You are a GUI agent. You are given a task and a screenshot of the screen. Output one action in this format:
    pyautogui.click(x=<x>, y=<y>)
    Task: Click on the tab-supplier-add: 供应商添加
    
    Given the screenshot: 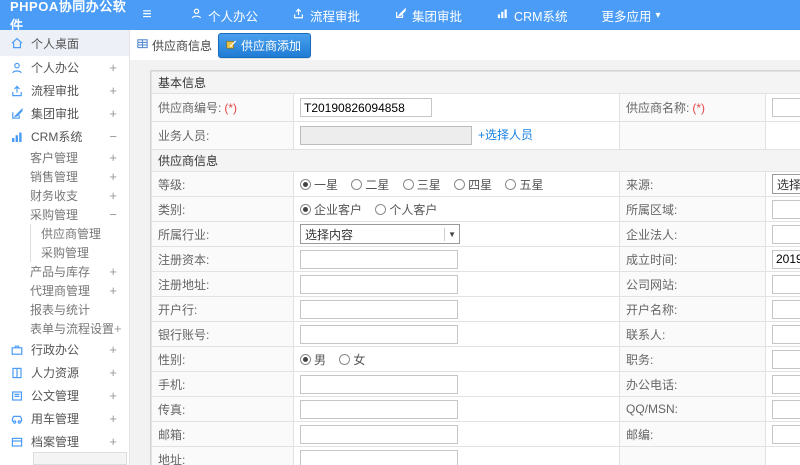 What is the action you would take?
    pyautogui.click(x=265, y=45)
    